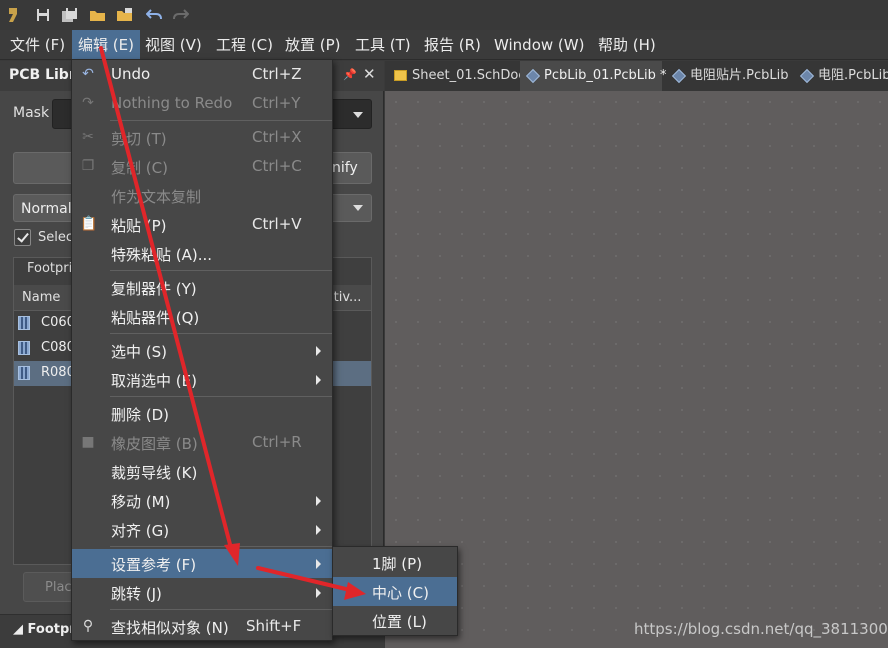 The image size is (888, 648). I want to click on menu-item-label: 裁剪导线 (K), so click(154, 473).